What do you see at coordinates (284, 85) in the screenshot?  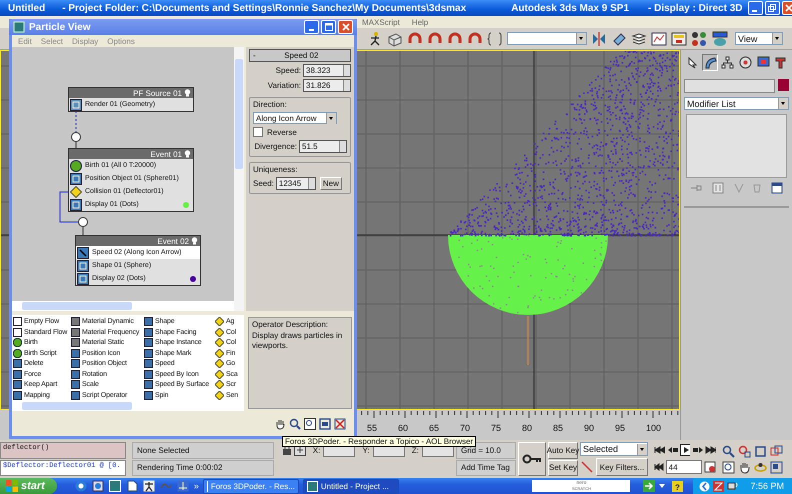 I see `parameter-label: Variation:` at bounding box center [284, 85].